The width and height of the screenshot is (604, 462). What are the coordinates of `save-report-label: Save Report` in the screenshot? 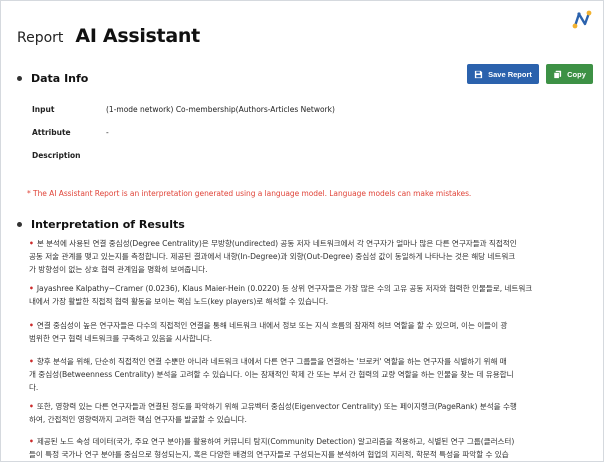 It's located at (510, 74).